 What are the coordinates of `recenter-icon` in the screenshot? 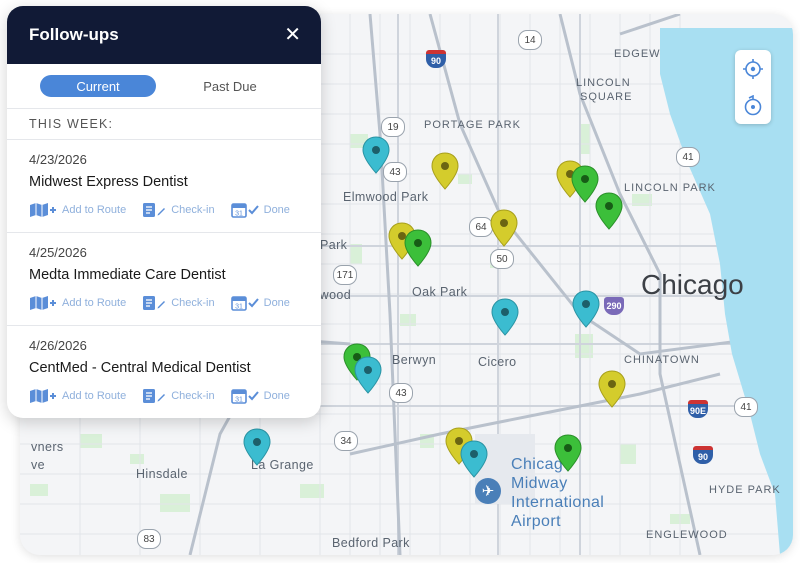 It's located at (753, 104).